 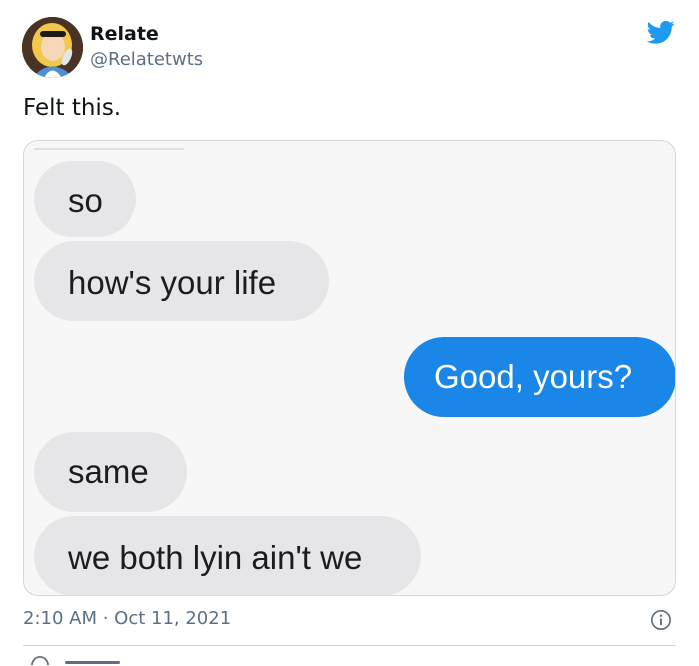 What do you see at coordinates (661, 32) in the screenshot?
I see `twitter-bird-icon` at bounding box center [661, 32].